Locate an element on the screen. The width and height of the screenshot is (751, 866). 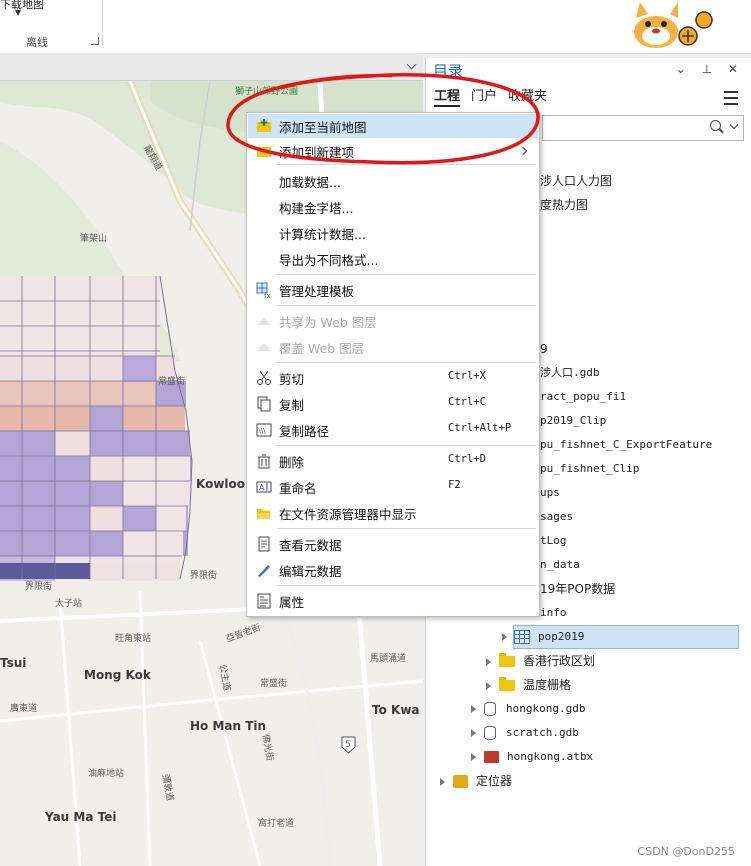
locator-icon is located at coordinates (460, 781).